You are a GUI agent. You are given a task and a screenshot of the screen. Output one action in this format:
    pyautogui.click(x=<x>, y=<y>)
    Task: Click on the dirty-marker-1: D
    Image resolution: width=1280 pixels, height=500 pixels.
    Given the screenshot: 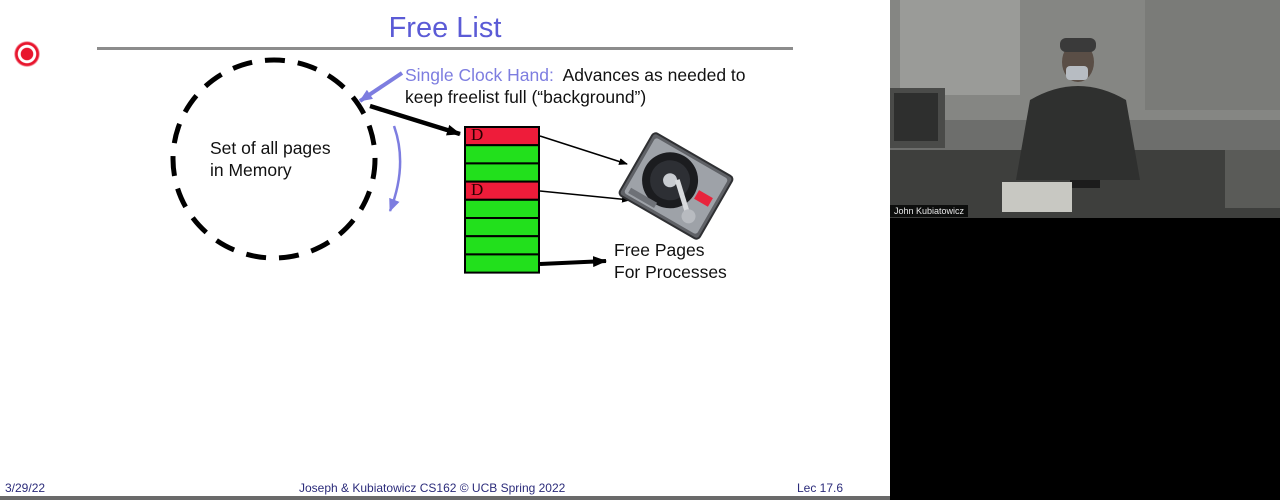 What is the action you would take?
    pyautogui.click(x=477, y=134)
    